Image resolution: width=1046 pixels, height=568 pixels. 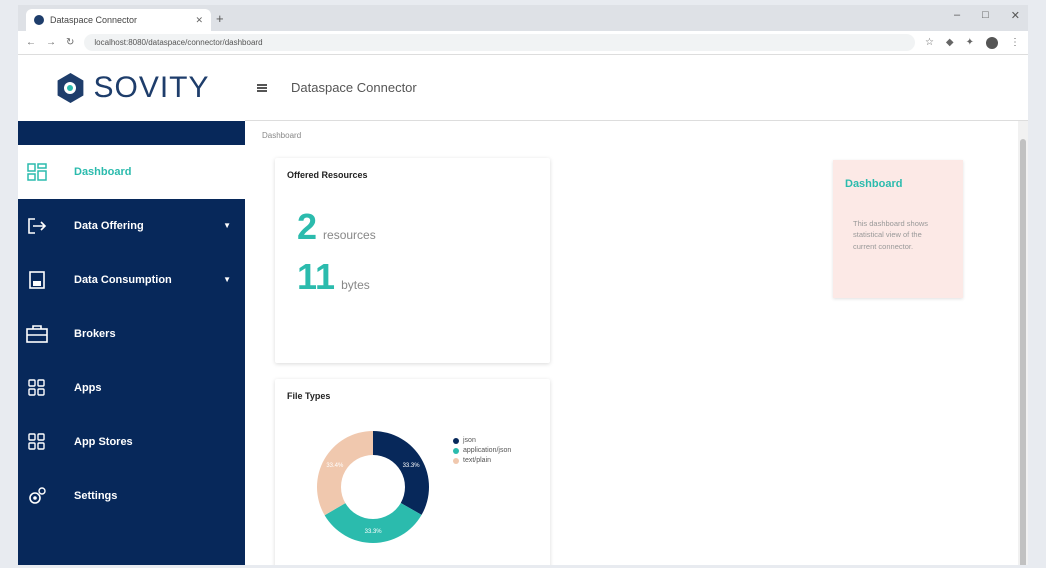 What do you see at coordinates (477, 460) in the screenshot?
I see `legend-label: text/plain` at bounding box center [477, 460].